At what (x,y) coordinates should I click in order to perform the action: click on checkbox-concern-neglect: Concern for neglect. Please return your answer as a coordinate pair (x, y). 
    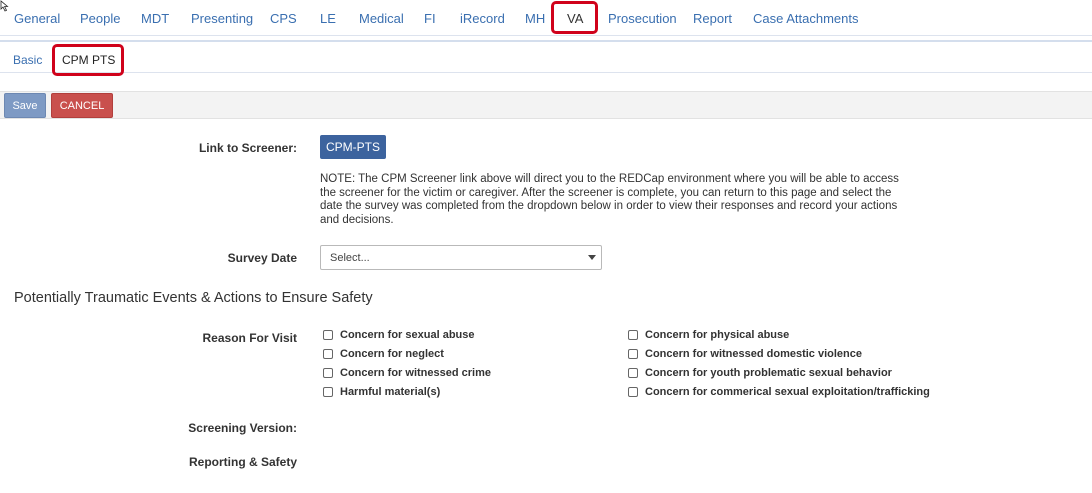
    Looking at the image, I should click on (383, 354).